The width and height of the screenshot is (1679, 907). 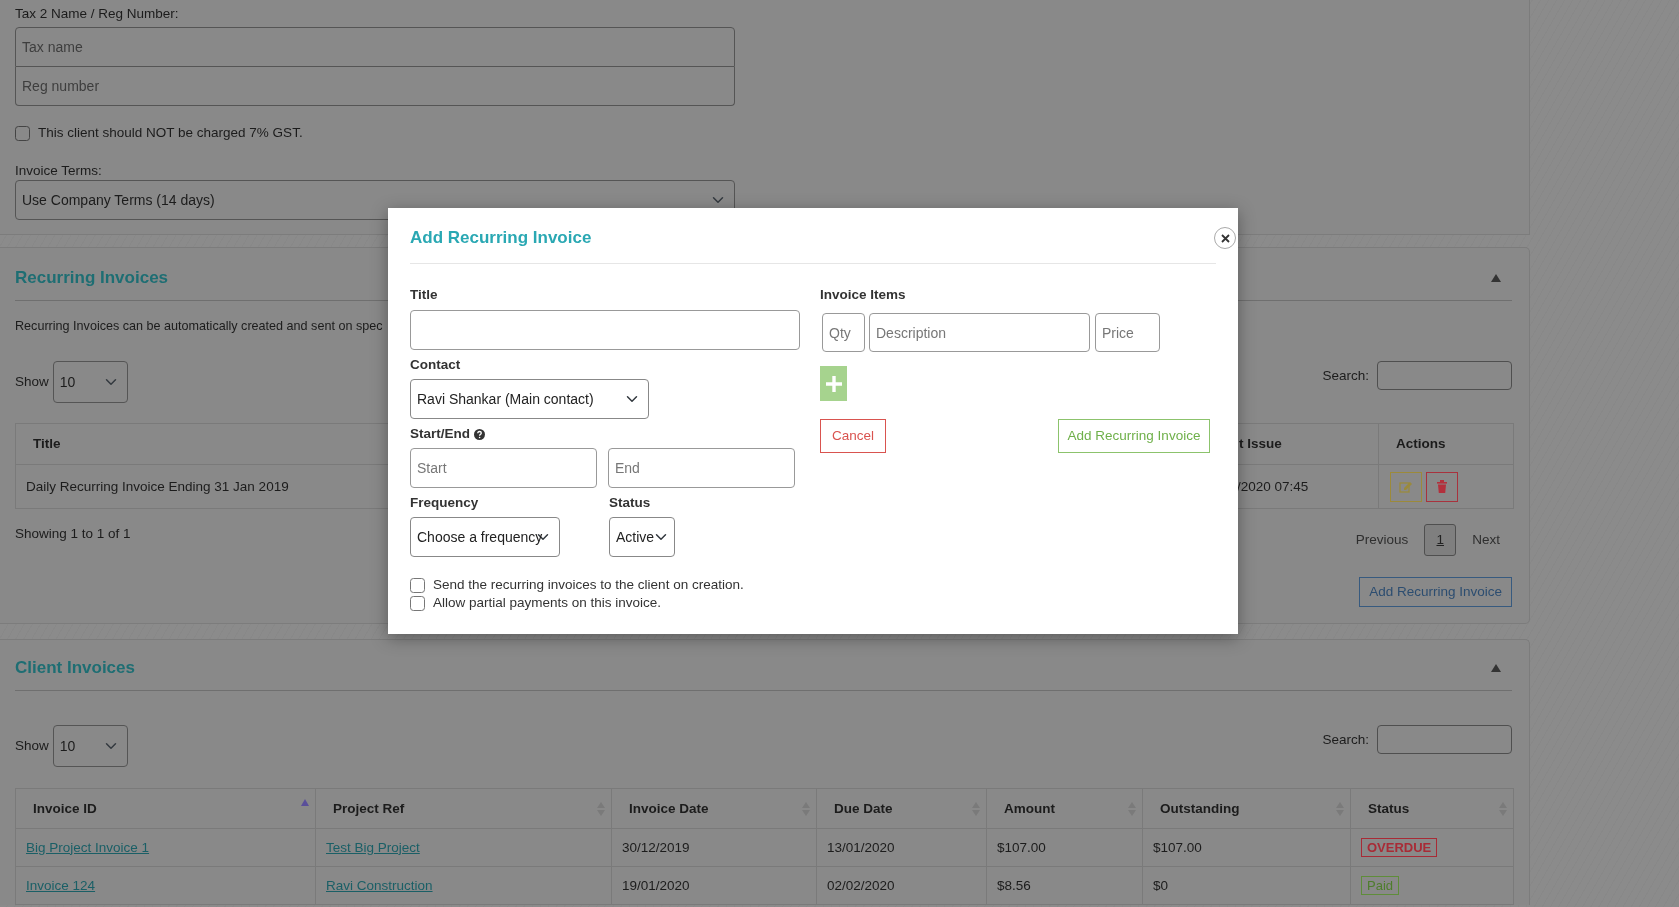 What do you see at coordinates (863, 808) in the screenshot?
I see `column-header: Due Date` at bounding box center [863, 808].